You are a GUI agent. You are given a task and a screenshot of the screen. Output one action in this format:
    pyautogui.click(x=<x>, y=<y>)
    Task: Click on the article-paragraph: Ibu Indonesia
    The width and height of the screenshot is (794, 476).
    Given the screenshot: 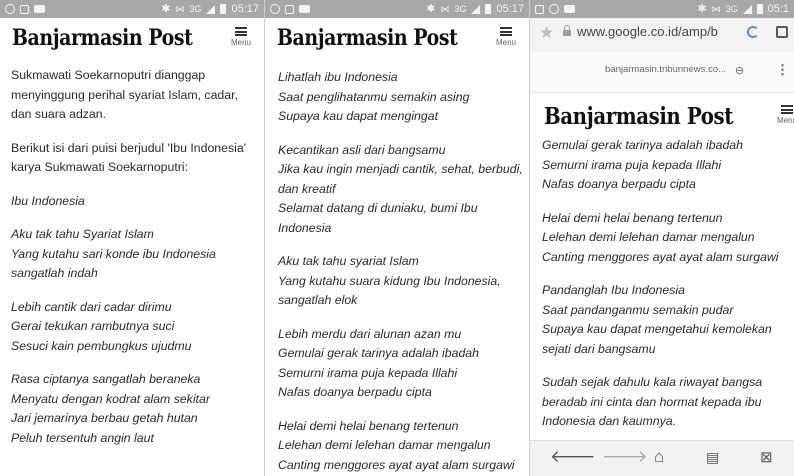 What is the action you would take?
    pyautogui.click(x=135, y=202)
    